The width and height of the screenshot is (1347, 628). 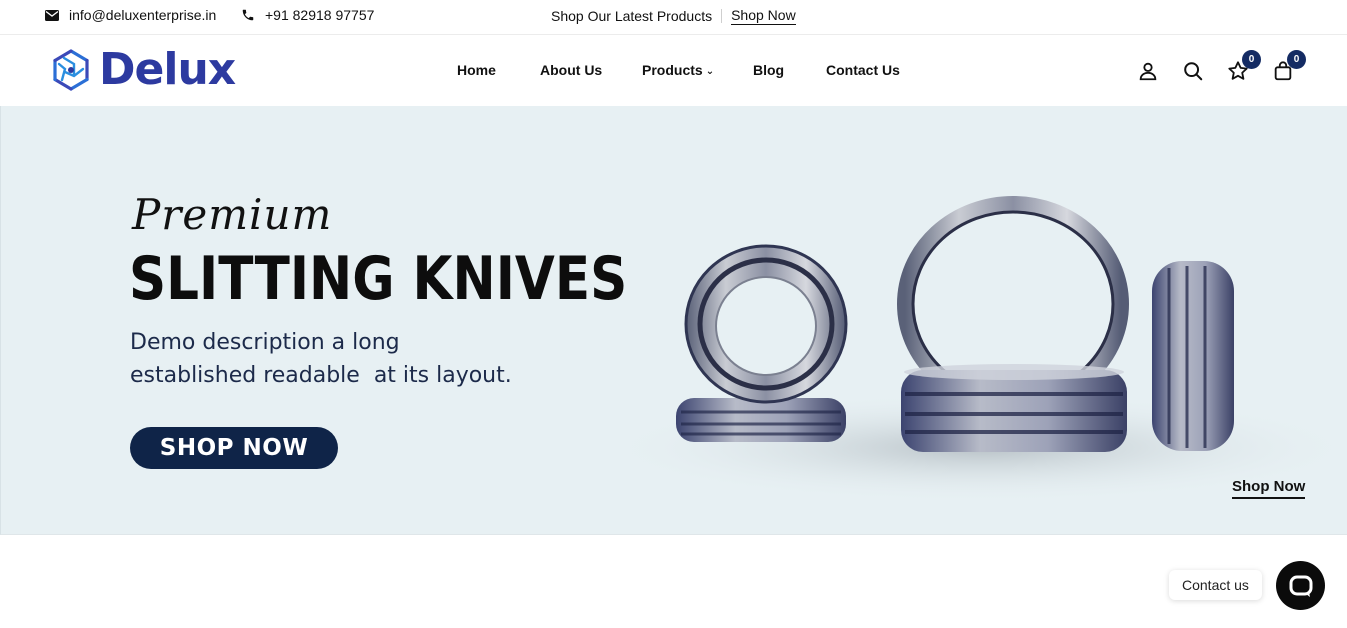 I want to click on hero-desc-line-2: established readable at its layout., so click(x=321, y=375).